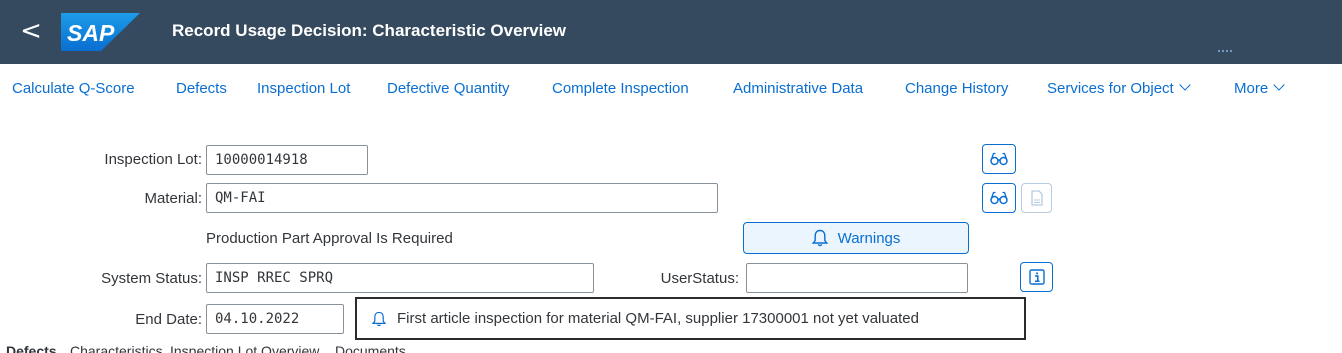 The width and height of the screenshot is (1342, 353). What do you see at coordinates (168, 319) in the screenshot?
I see `end-date-label: End Date:` at bounding box center [168, 319].